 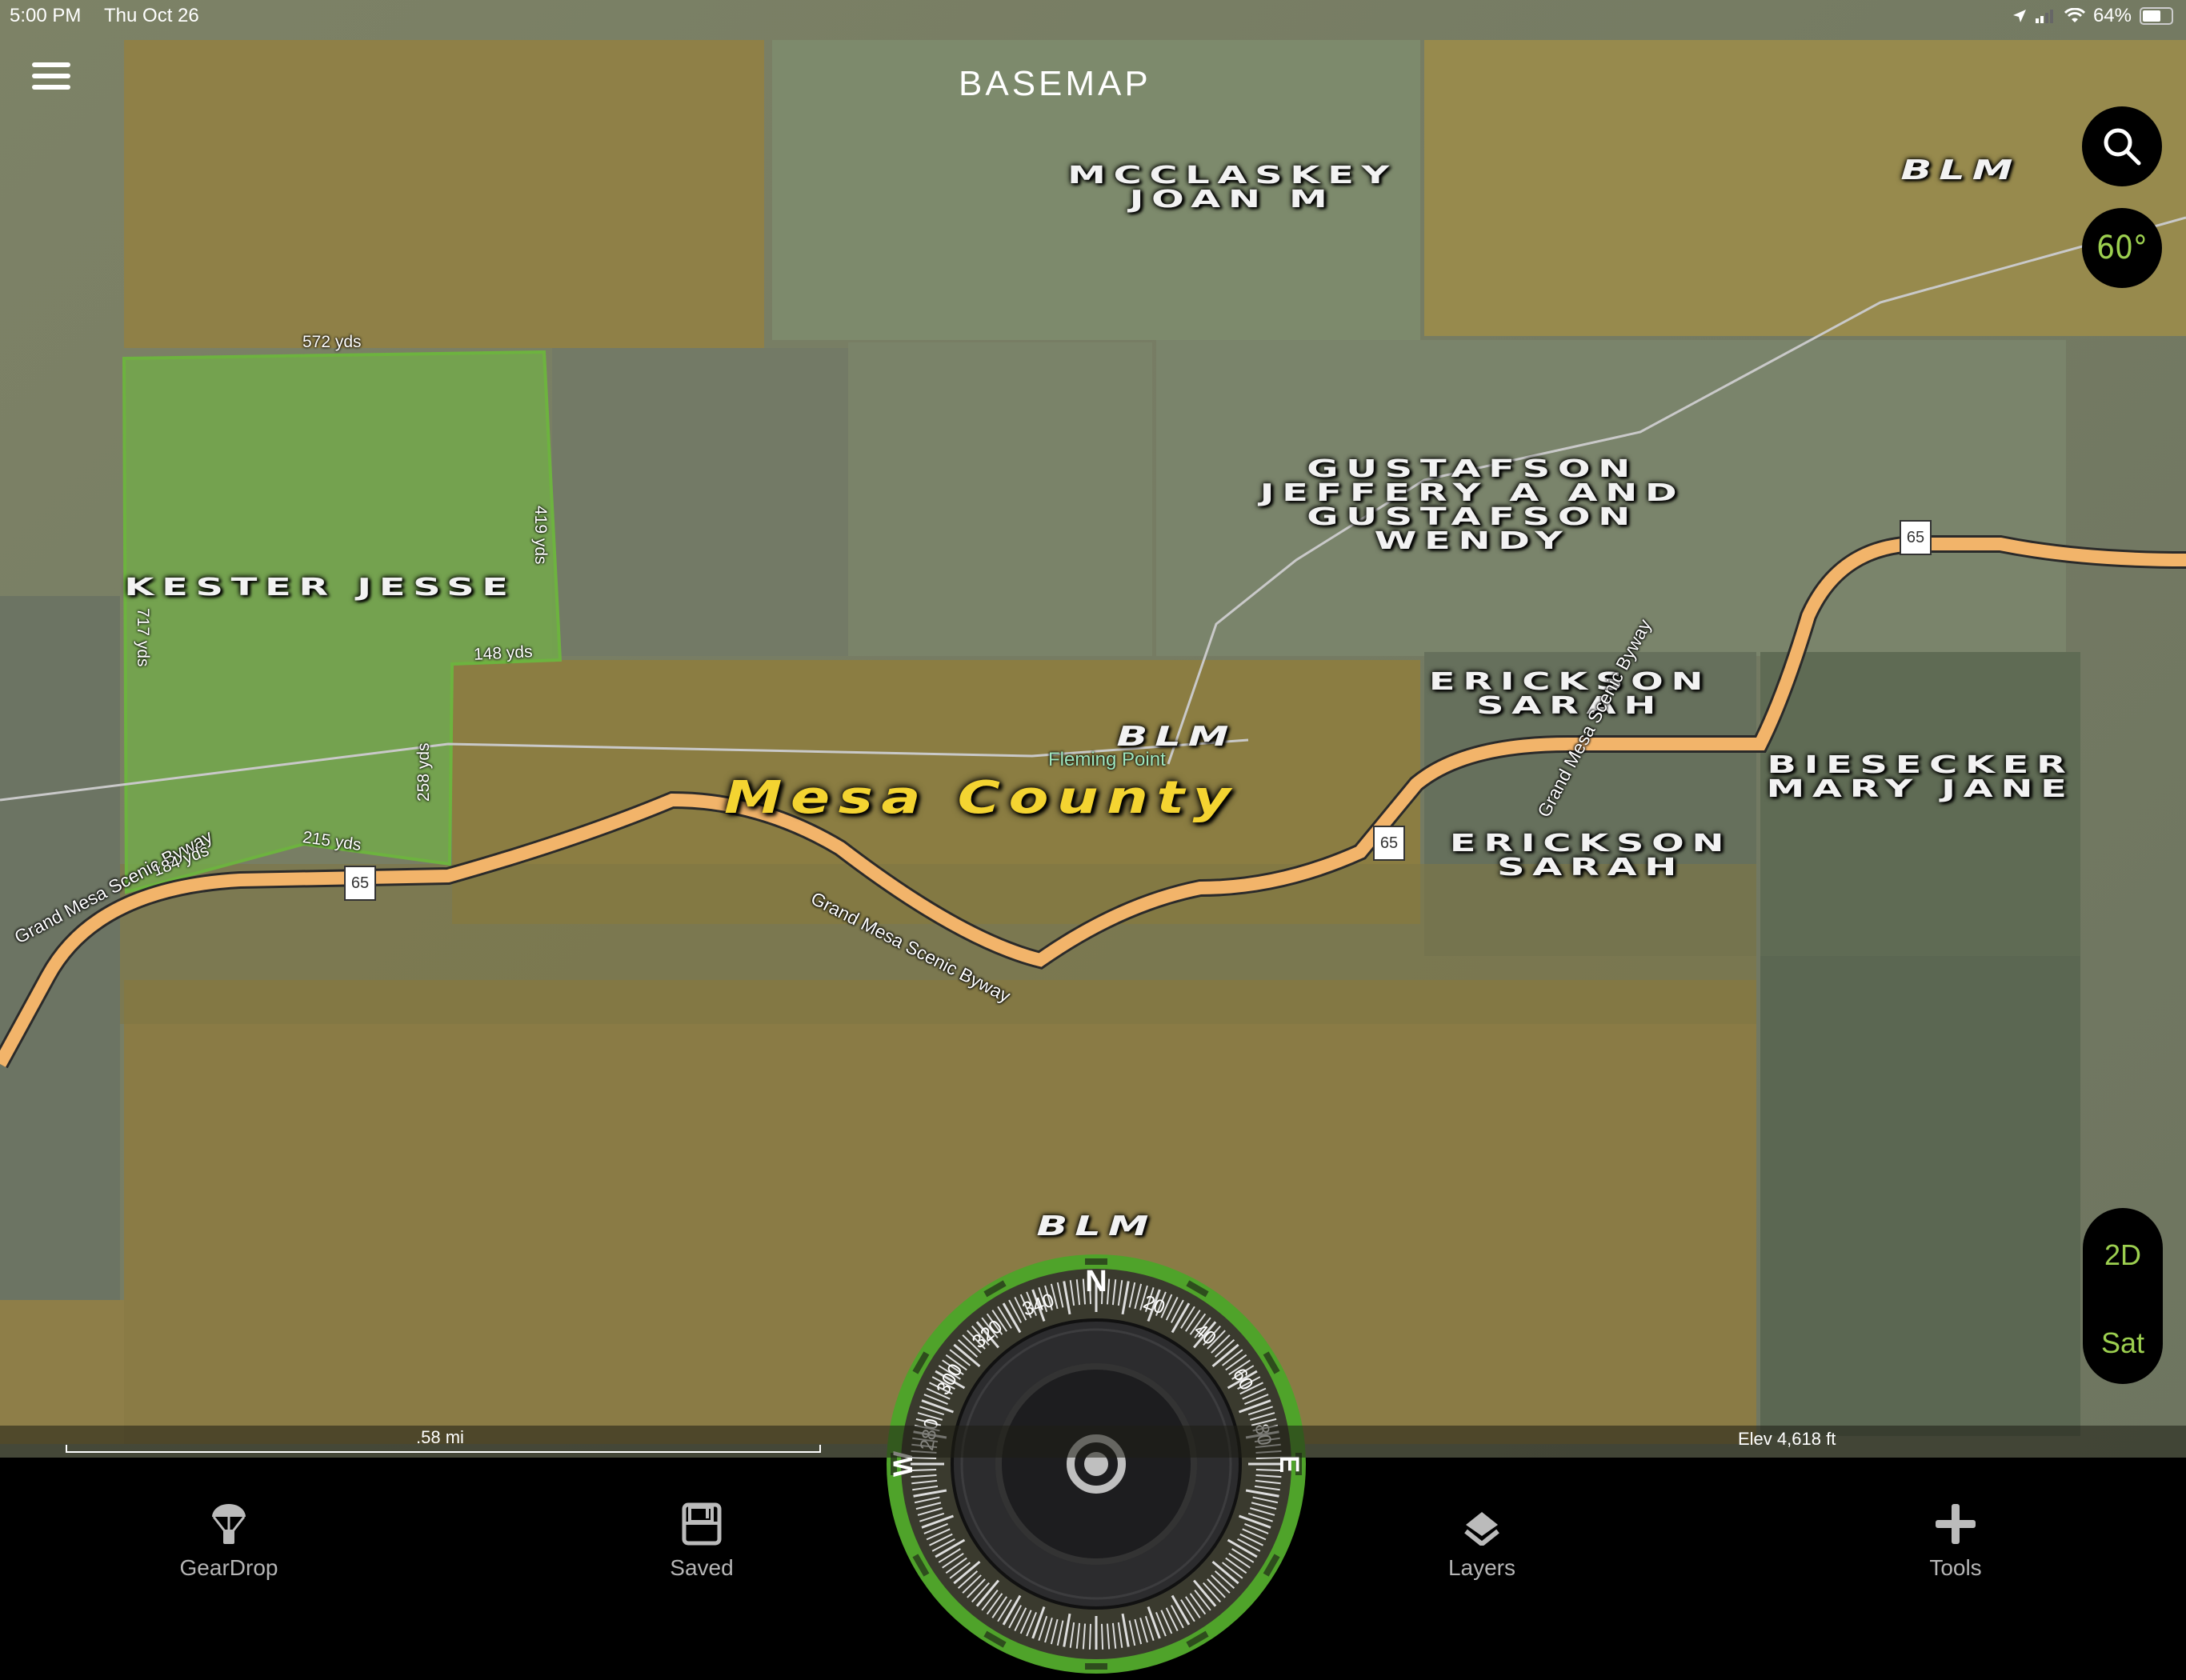 I want to click on battery-percent: 64%, so click(x=2112, y=15).